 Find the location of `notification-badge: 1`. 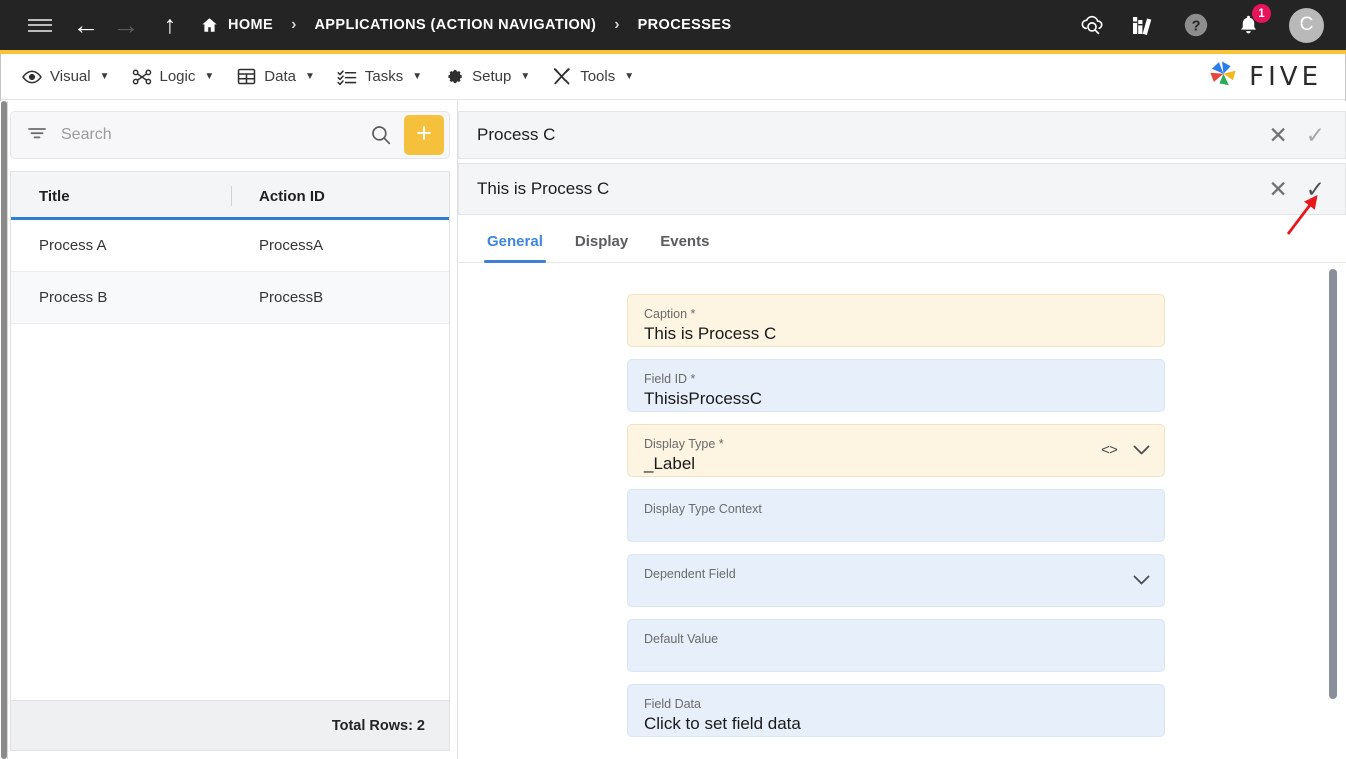

notification-badge: 1 is located at coordinates (1261, 13).